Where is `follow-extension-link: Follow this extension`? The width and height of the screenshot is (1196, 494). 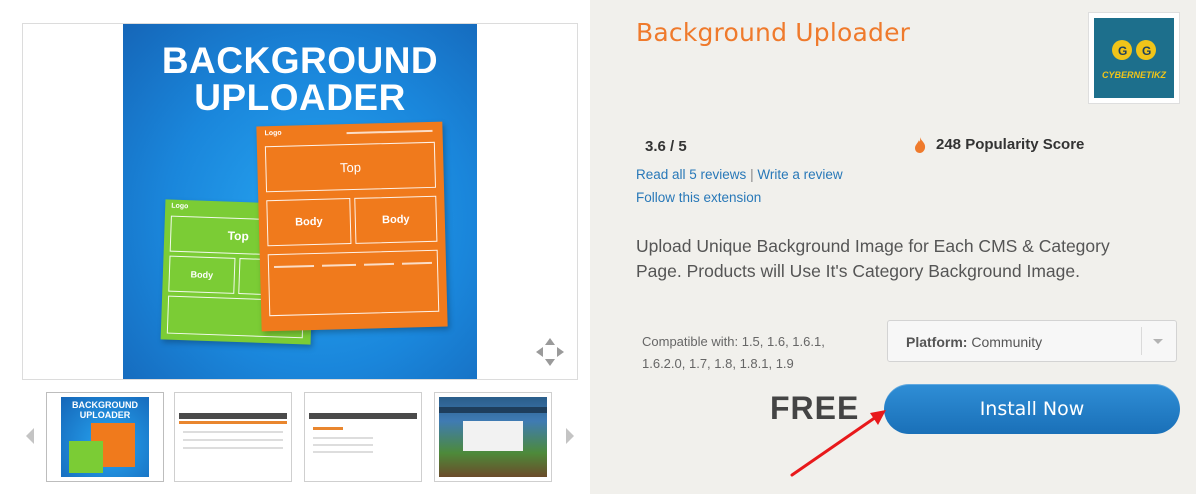 follow-extension-link: Follow this extension is located at coordinates (698, 197).